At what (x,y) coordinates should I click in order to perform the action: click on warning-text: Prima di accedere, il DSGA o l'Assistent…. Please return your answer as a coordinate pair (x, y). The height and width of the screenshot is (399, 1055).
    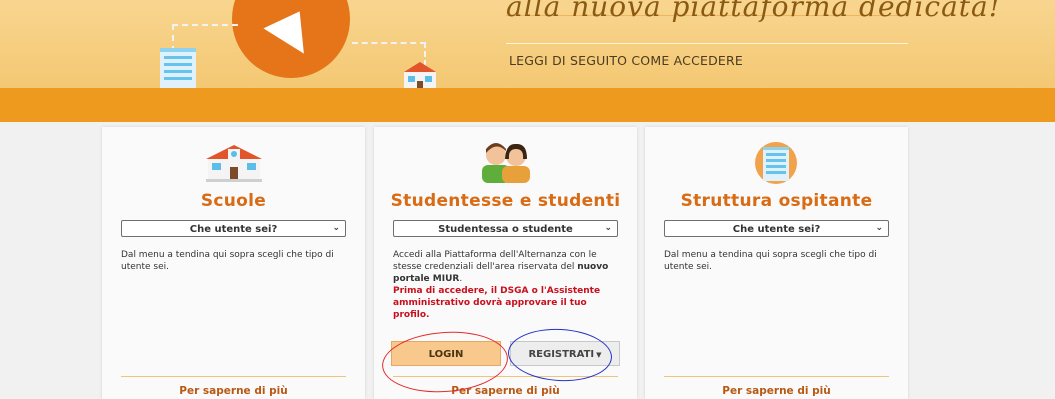
    Looking at the image, I should click on (497, 303).